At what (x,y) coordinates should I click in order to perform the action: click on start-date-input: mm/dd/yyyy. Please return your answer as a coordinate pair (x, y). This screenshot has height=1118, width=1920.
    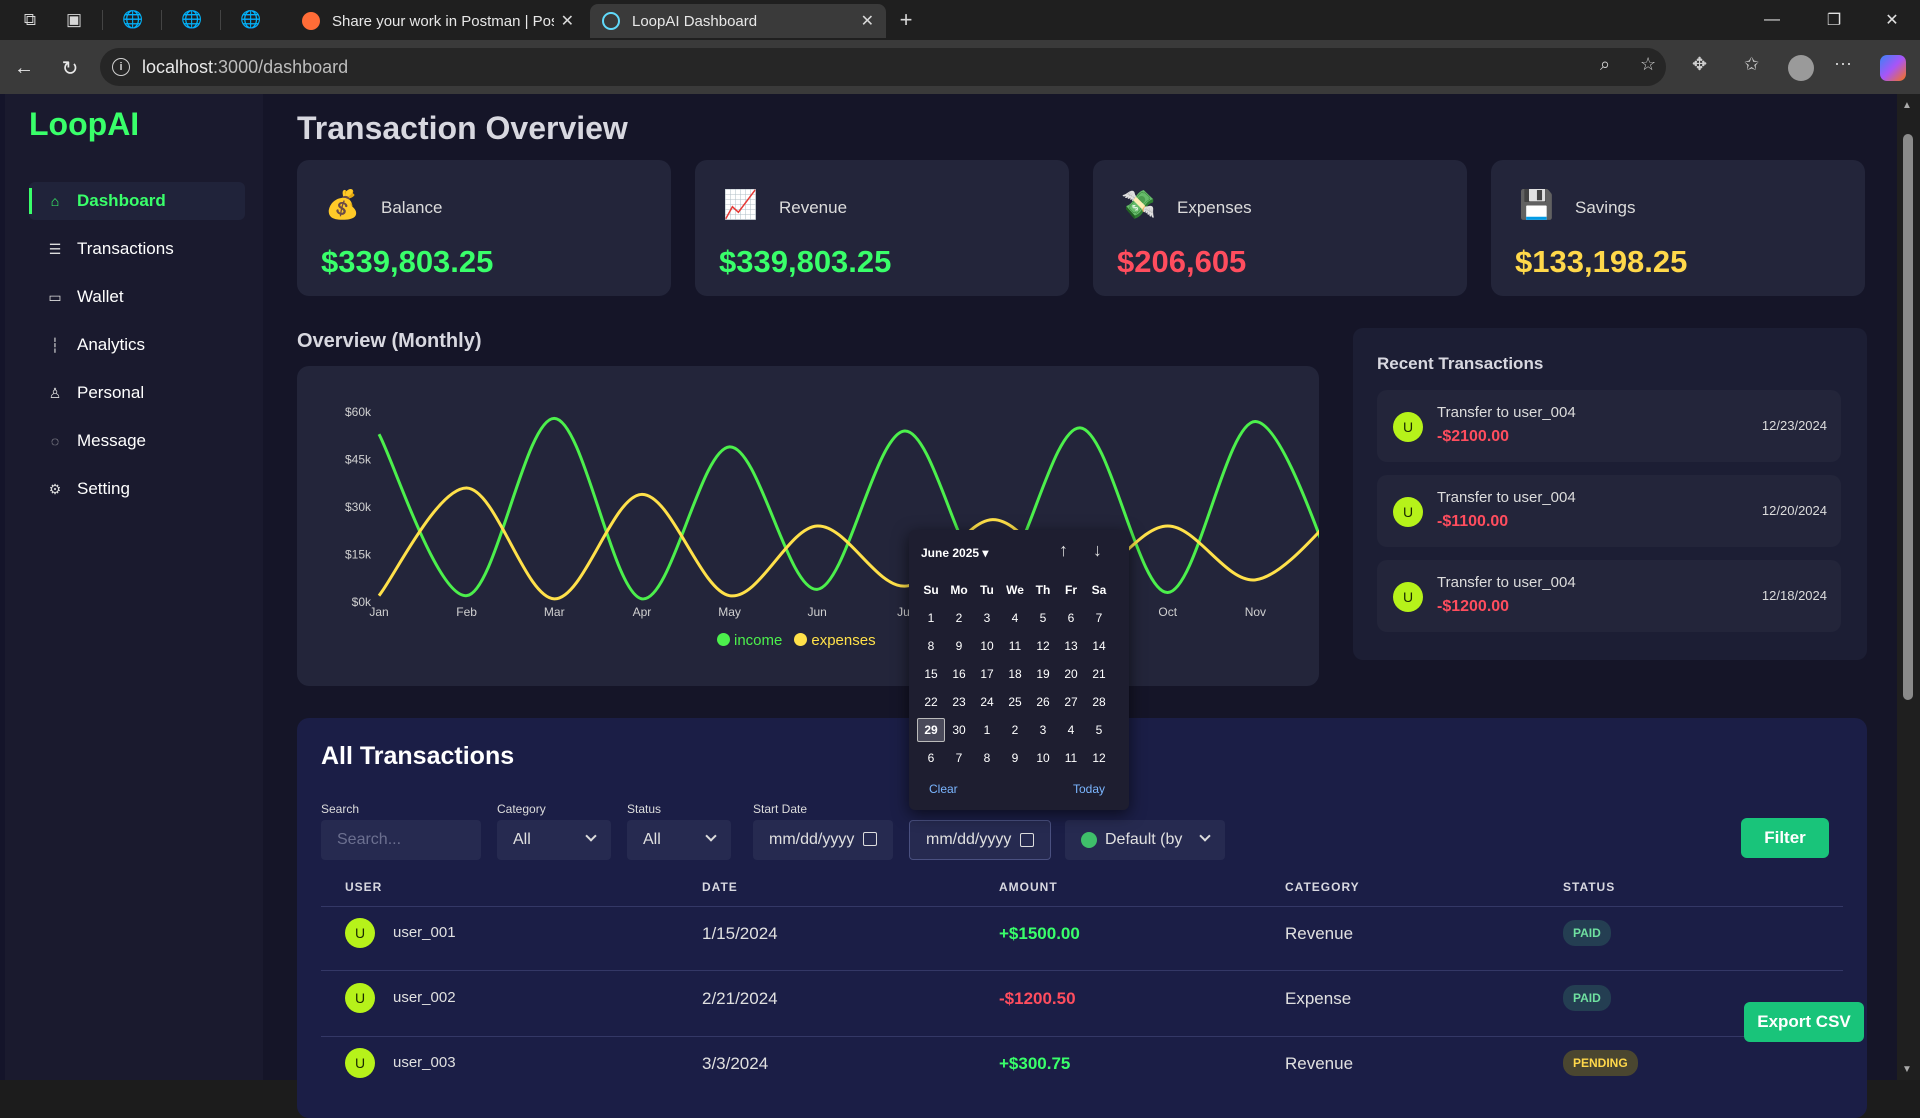
    Looking at the image, I should click on (823, 840).